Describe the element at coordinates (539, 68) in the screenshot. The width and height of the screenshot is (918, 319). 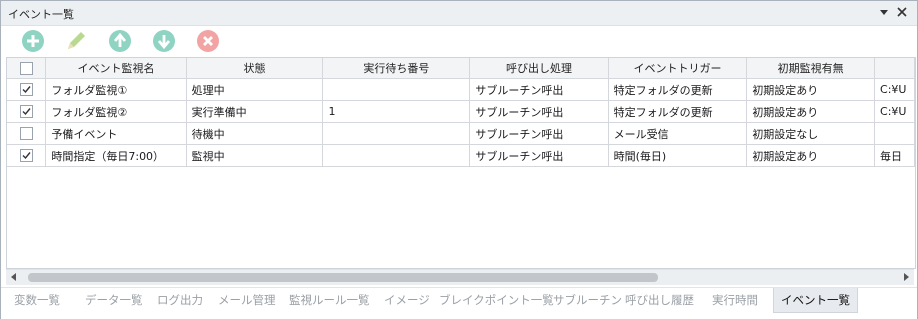
I see `column-header: 呼び出し処理` at that location.